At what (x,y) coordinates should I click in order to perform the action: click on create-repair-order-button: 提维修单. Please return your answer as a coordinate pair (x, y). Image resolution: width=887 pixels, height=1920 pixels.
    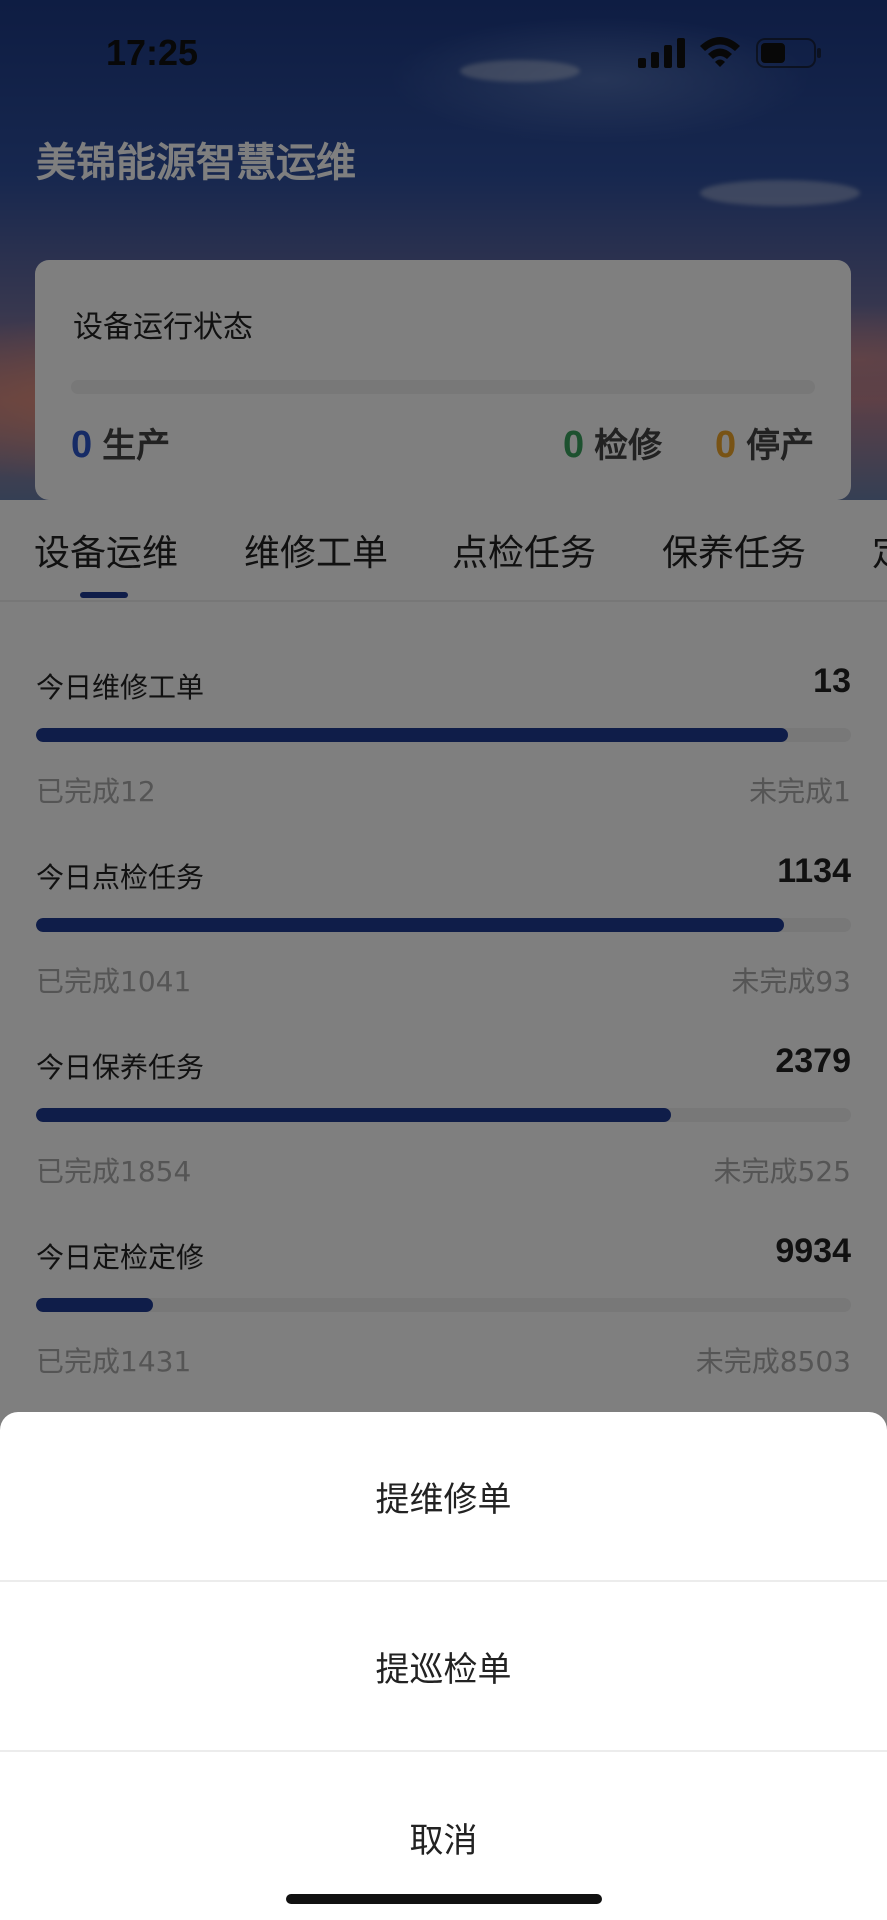
    Looking at the image, I should click on (443, 1497).